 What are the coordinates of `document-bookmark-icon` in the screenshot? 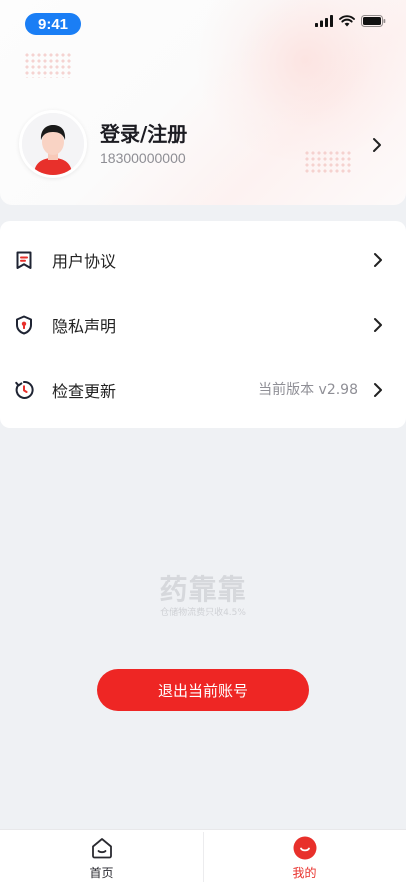 It's located at (24, 260).